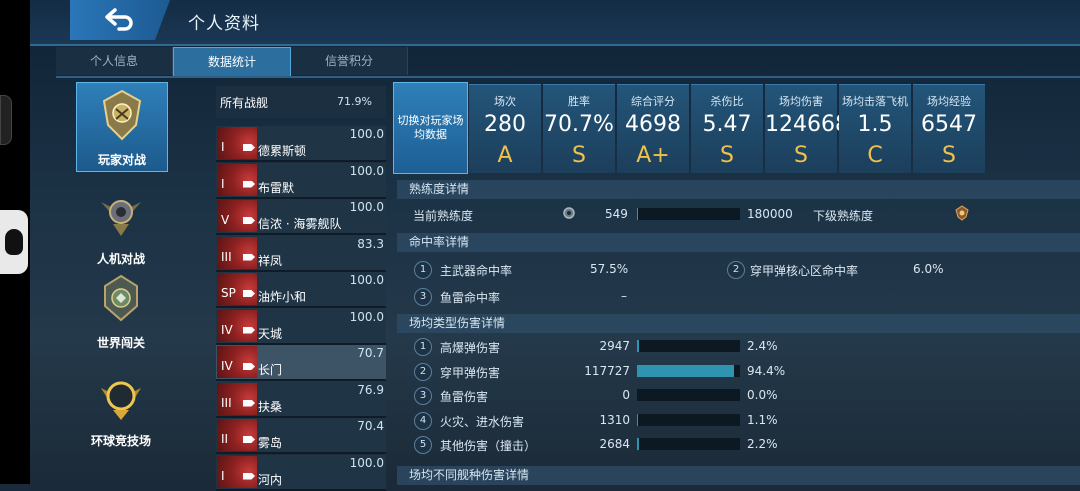 The width and height of the screenshot is (1080, 491). I want to click on ship-row-all: 所有战舰 71.9%, so click(301, 102).